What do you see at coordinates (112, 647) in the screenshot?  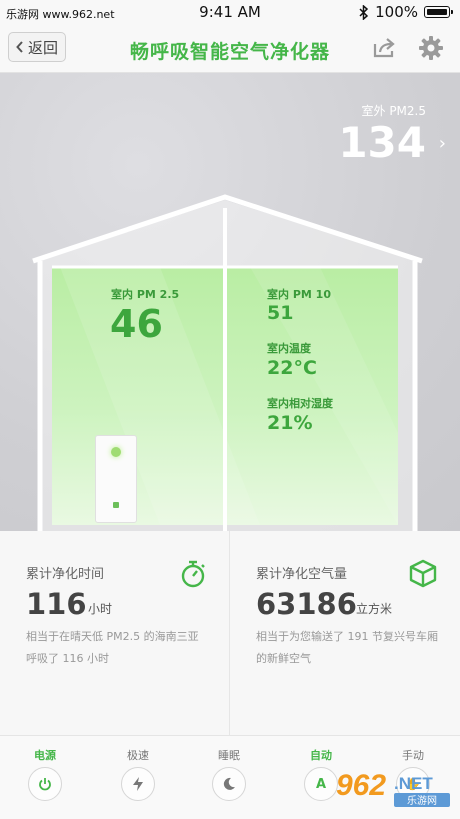 I see `purify-time-description: 相当于在晴天低 PM2.5 的海南三亚呼吸了 116 小时` at bounding box center [112, 647].